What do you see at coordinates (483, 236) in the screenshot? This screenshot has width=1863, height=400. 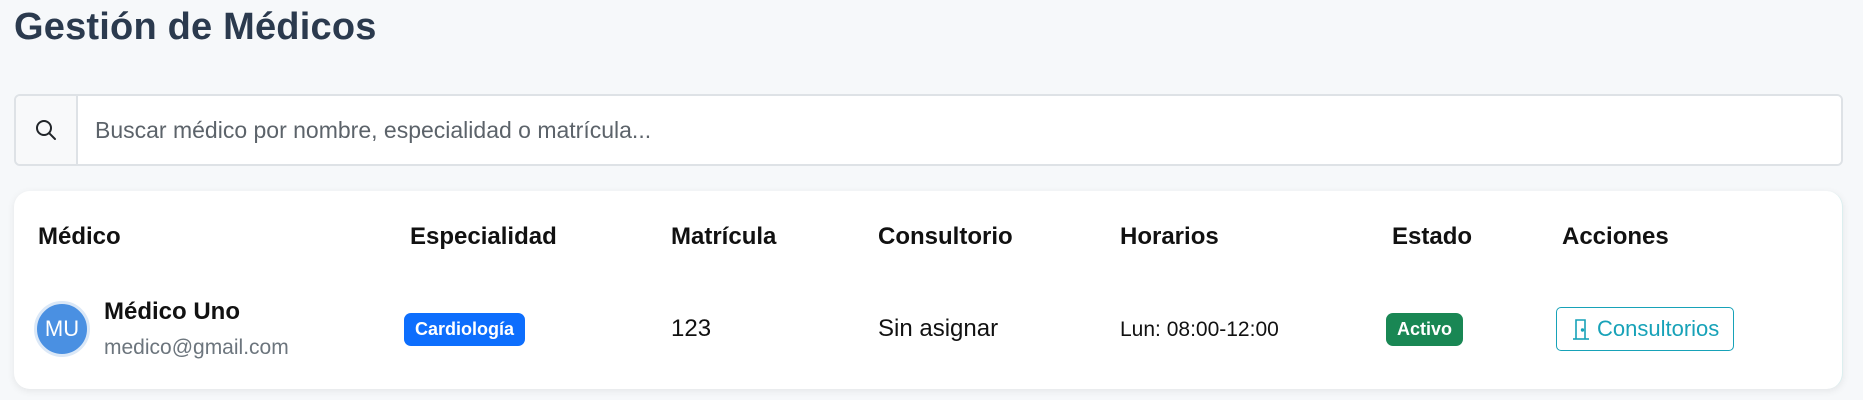 I see `column-header-especialidad: Especialidad` at bounding box center [483, 236].